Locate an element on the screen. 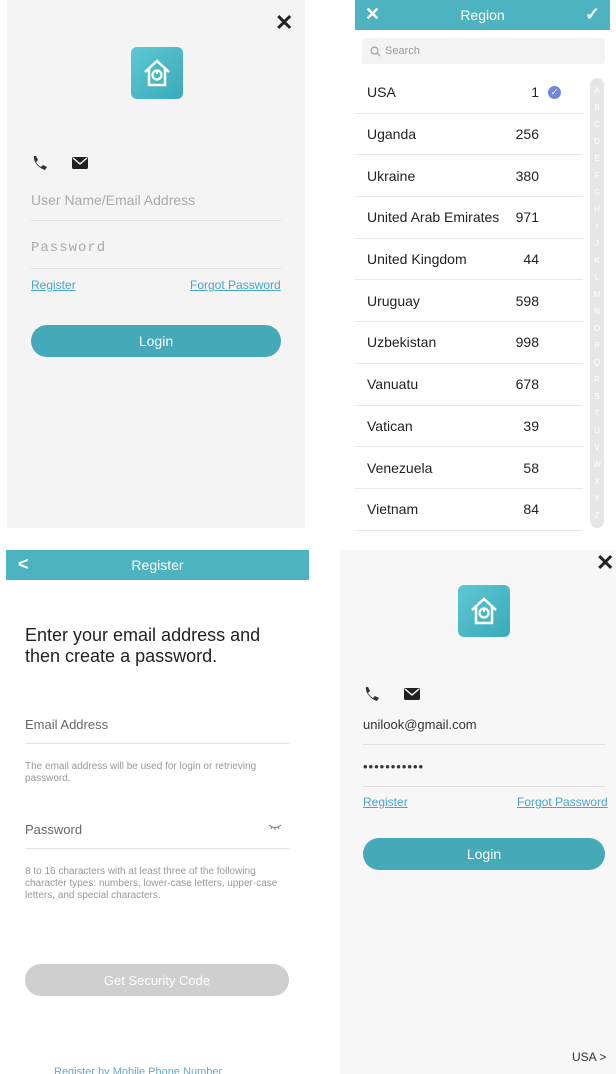  alphabet-letter: K is located at coordinates (596, 260).